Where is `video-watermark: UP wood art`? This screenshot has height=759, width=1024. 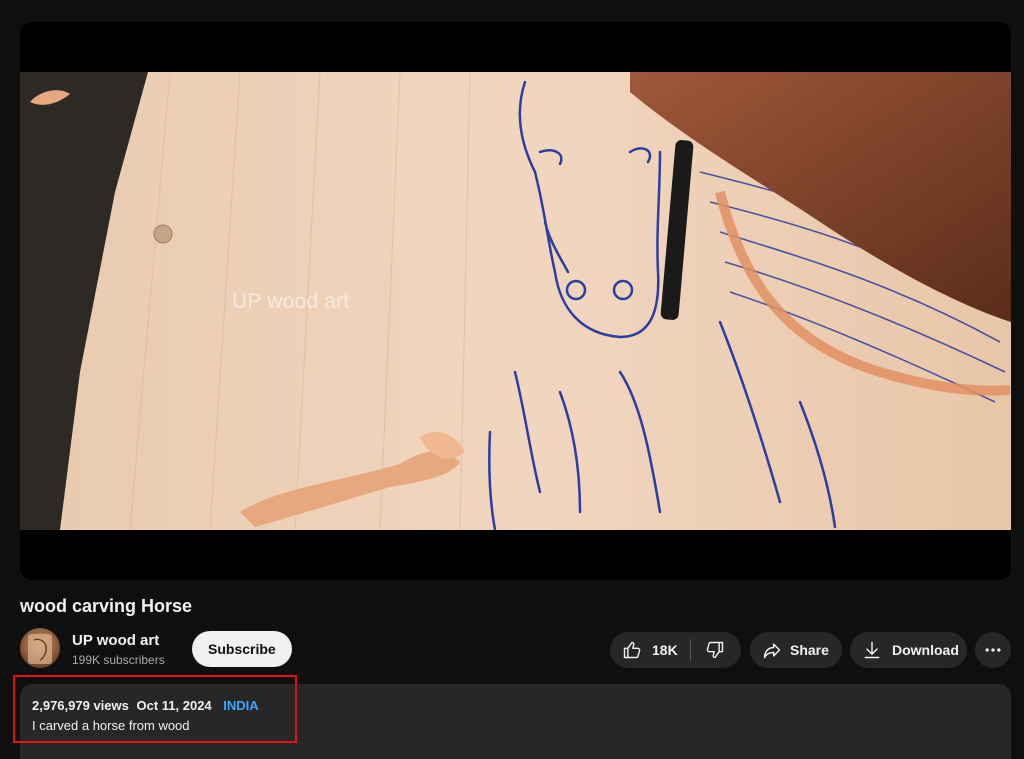 video-watermark: UP wood art is located at coordinates (291, 301).